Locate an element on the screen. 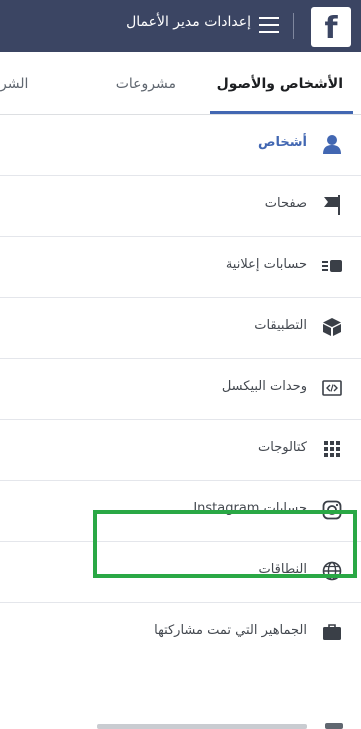 This screenshot has height=729, width=361. sidebar-item-label: كتالوجات is located at coordinates (282, 447).